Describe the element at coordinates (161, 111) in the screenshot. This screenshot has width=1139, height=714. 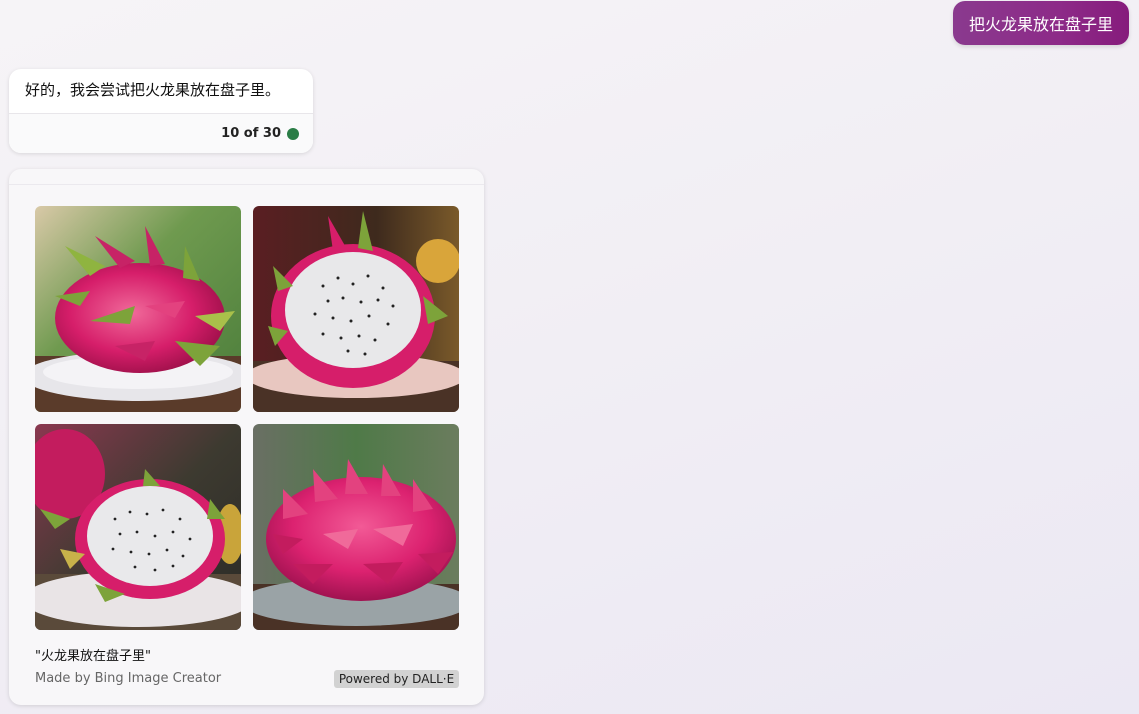
I see `bot-message-bubble: 好的，我会尝试把火龙果放在盘子里。 10 of 30` at that location.